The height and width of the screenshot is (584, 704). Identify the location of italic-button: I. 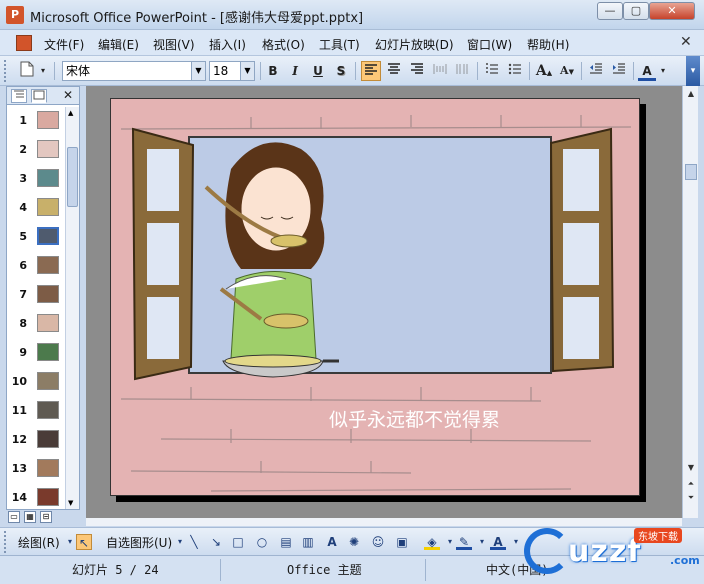
(295, 71).